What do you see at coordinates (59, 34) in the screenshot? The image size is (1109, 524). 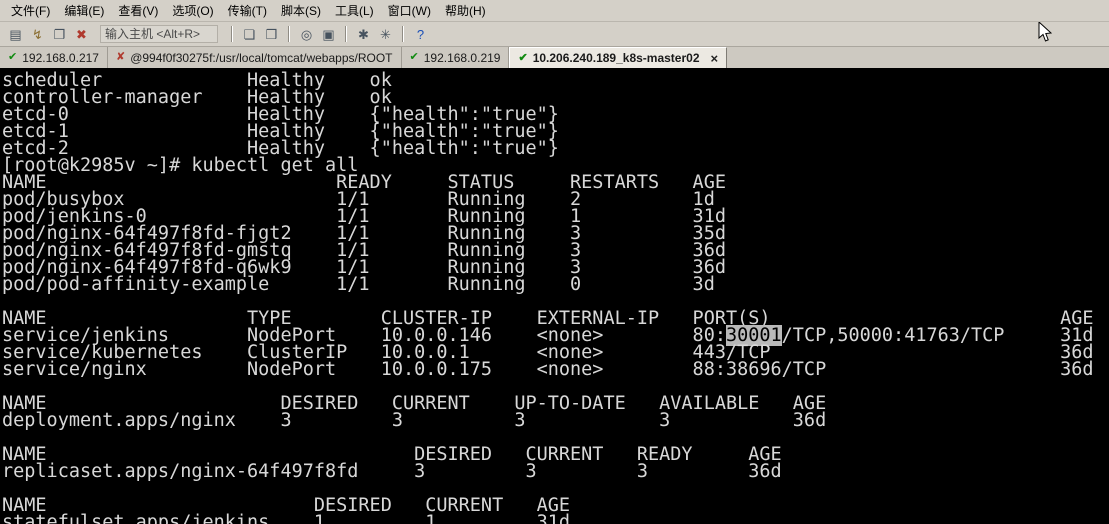 I see `clone-tab-icon: ❐` at bounding box center [59, 34].